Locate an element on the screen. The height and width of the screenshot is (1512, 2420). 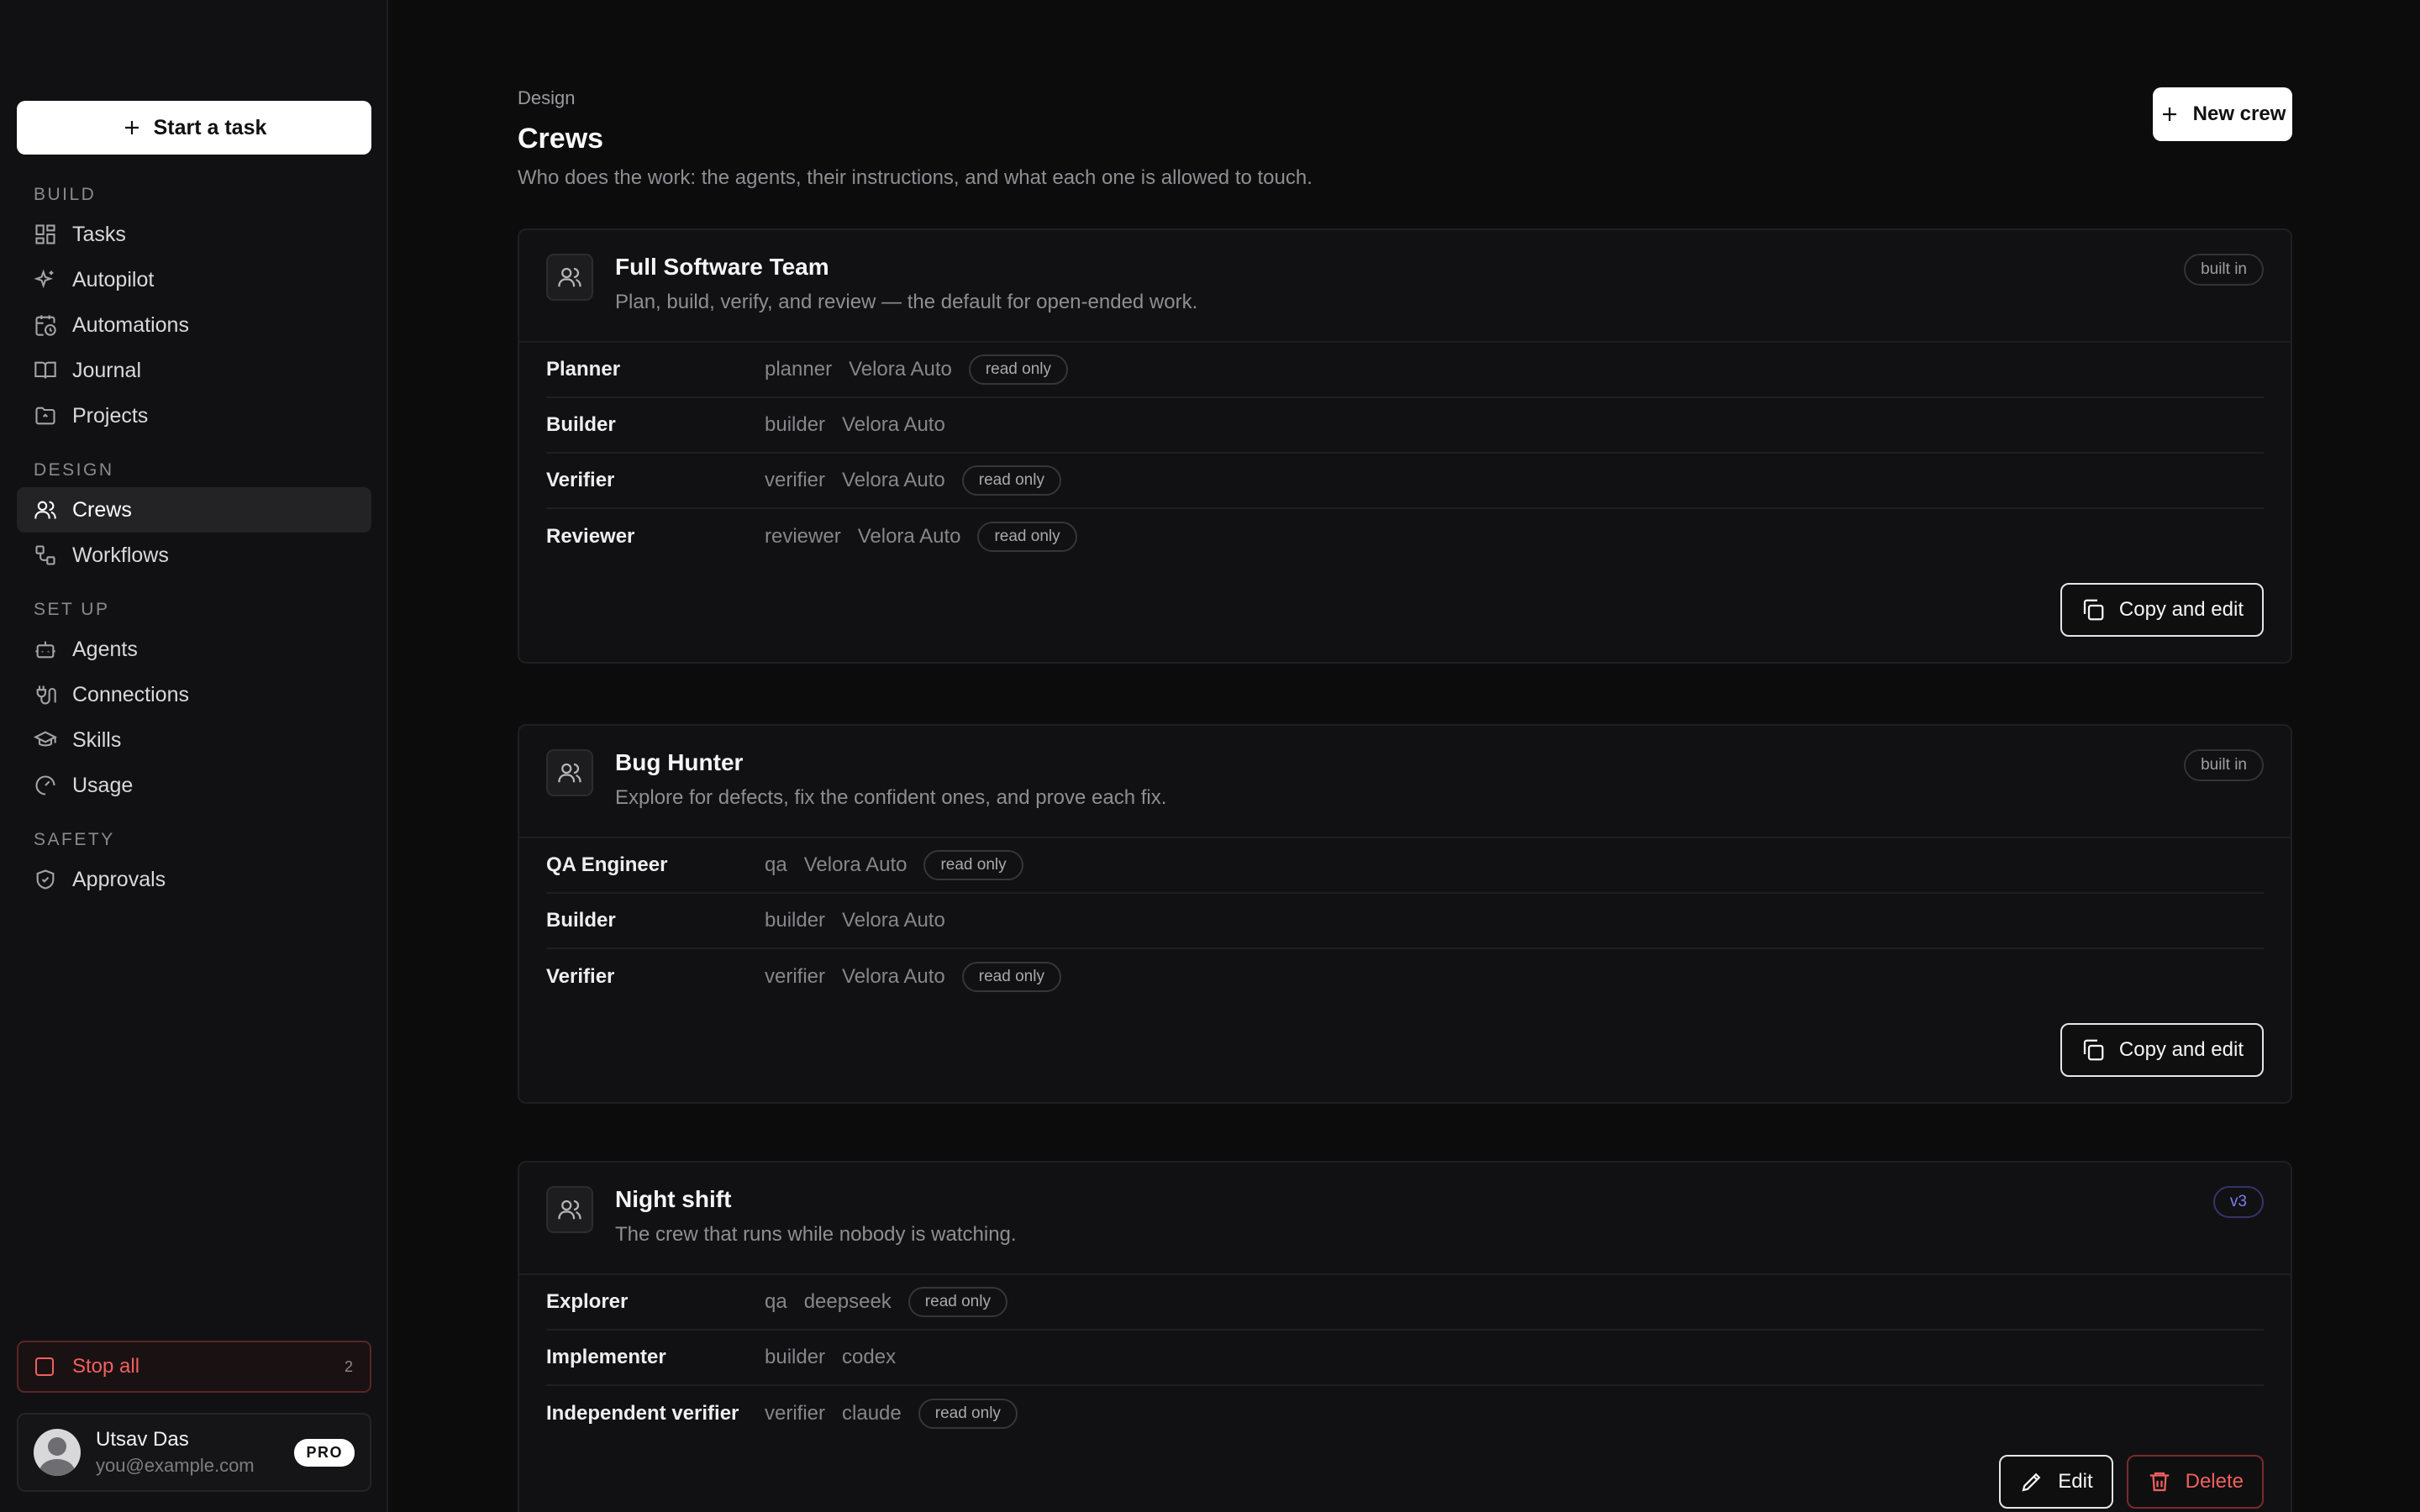
sidebar-item-workflows: Workflows is located at coordinates (194, 555).